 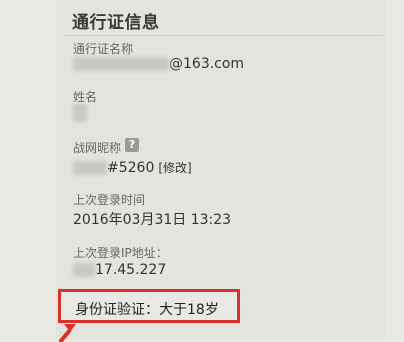 What do you see at coordinates (132, 145) in the screenshot?
I see `question-mark-icon: ?` at bounding box center [132, 145].